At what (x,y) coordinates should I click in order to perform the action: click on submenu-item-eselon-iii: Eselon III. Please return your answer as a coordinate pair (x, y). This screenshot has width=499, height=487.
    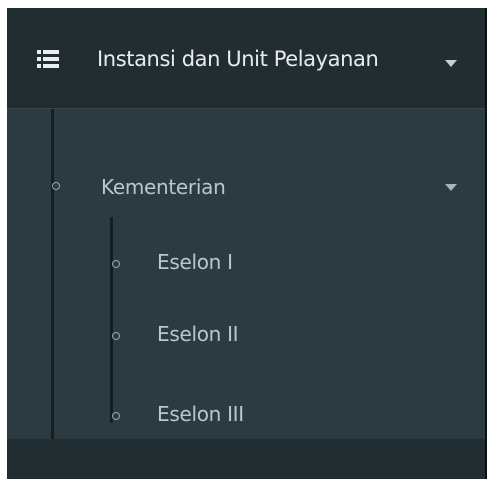
    Looking at the image, I should click on (246, 414).